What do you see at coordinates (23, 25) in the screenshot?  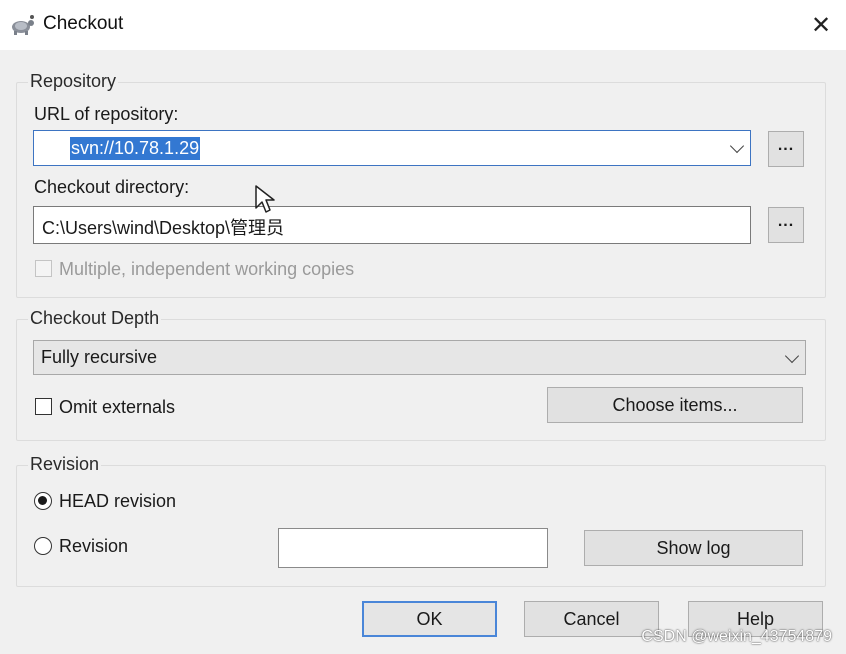 I see `tortoise-icon` at bounding box center [23, 25].